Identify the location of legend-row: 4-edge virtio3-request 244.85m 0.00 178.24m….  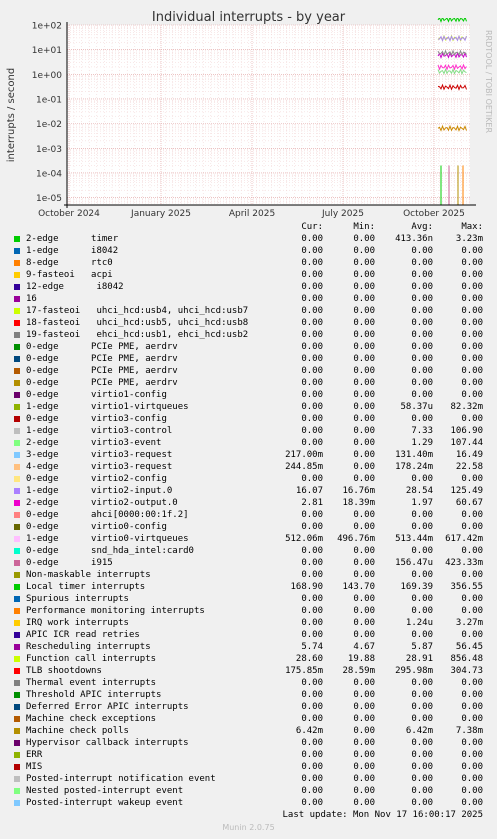
(248, 467).